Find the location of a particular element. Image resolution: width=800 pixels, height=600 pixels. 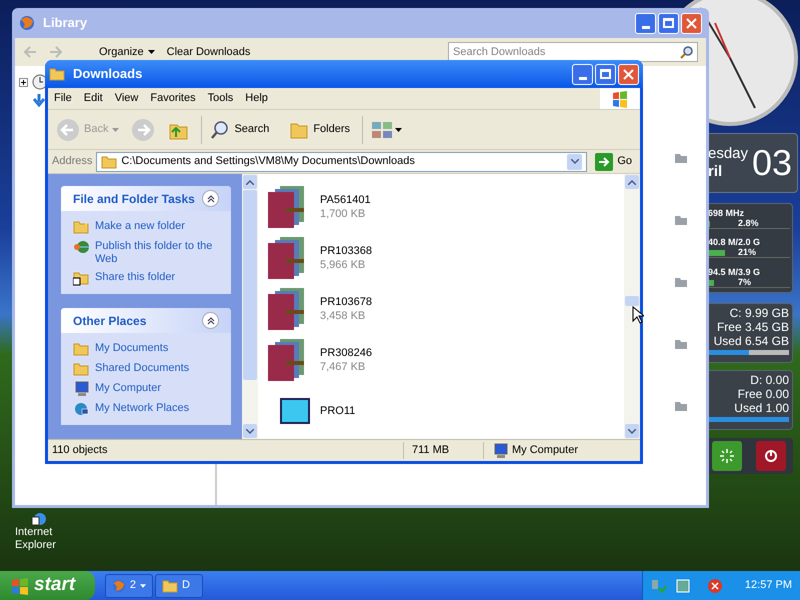

drive-name: C: 9.99 GB is located at coordinates (759, 313).